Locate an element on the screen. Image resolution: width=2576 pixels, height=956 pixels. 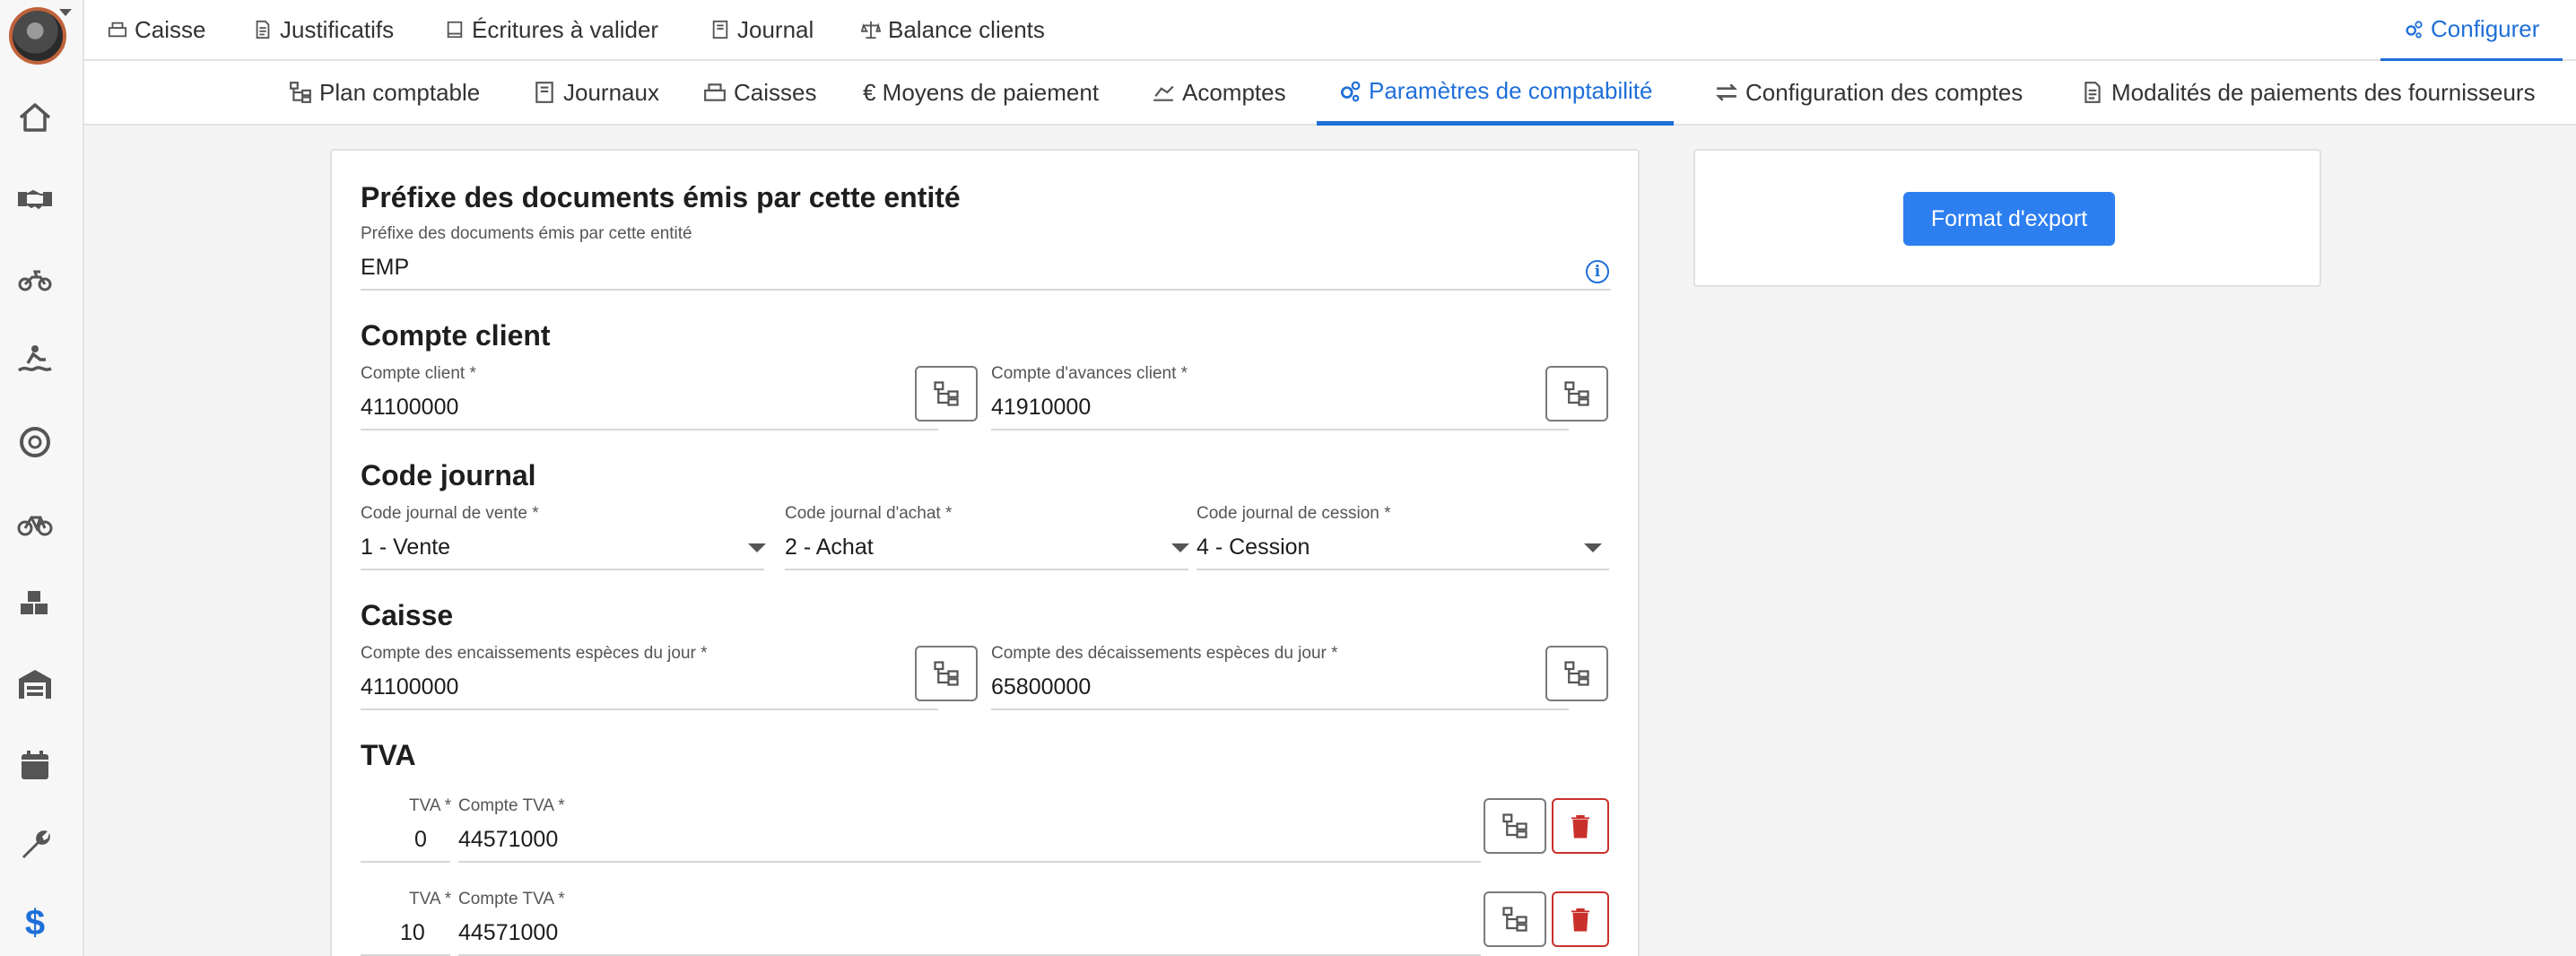
user-avatar is located at coordinates (37, 36).